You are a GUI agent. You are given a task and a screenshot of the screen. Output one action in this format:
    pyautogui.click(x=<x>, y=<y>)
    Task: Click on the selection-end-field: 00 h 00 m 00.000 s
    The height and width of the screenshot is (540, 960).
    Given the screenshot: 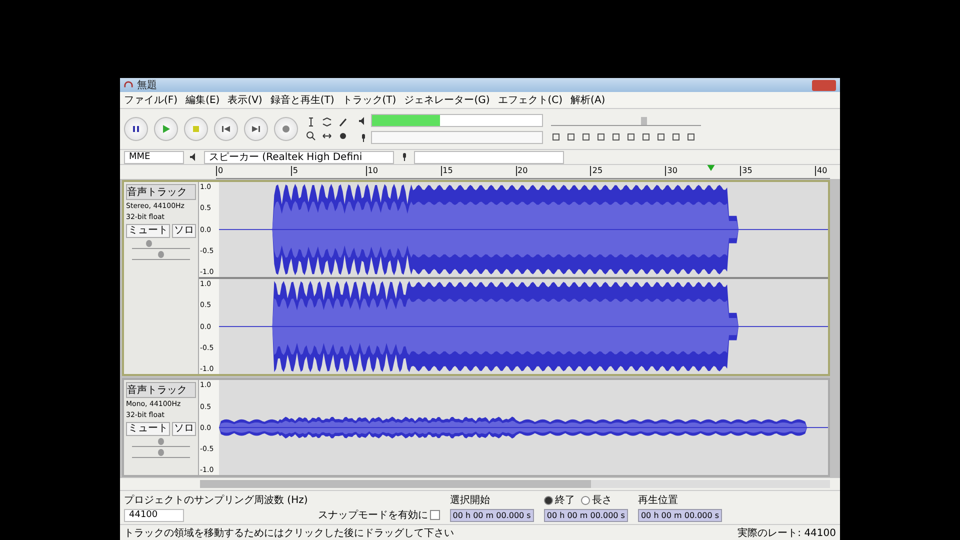 What is the action you would take?
    pyautogui.click(x=586, y=515)
    